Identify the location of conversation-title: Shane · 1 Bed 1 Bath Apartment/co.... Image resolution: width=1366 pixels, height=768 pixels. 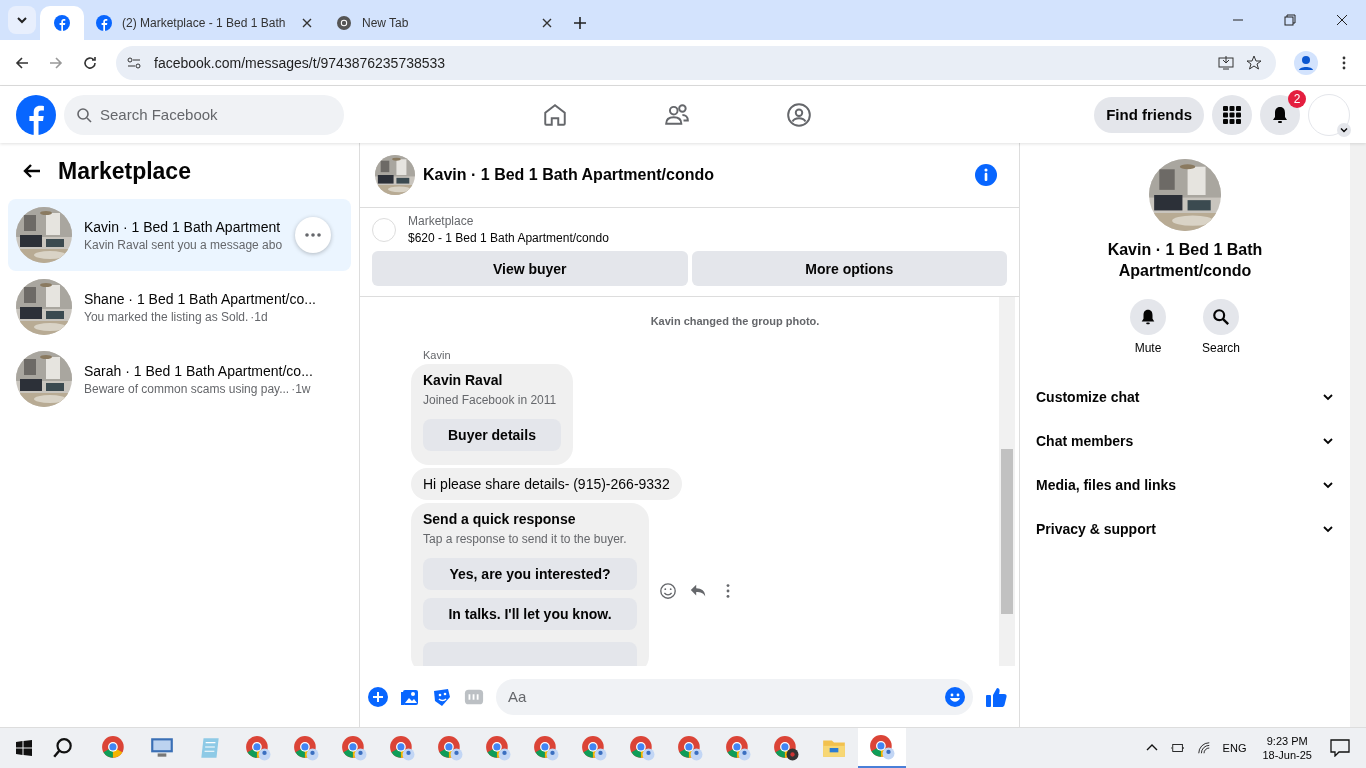
(200, 298).